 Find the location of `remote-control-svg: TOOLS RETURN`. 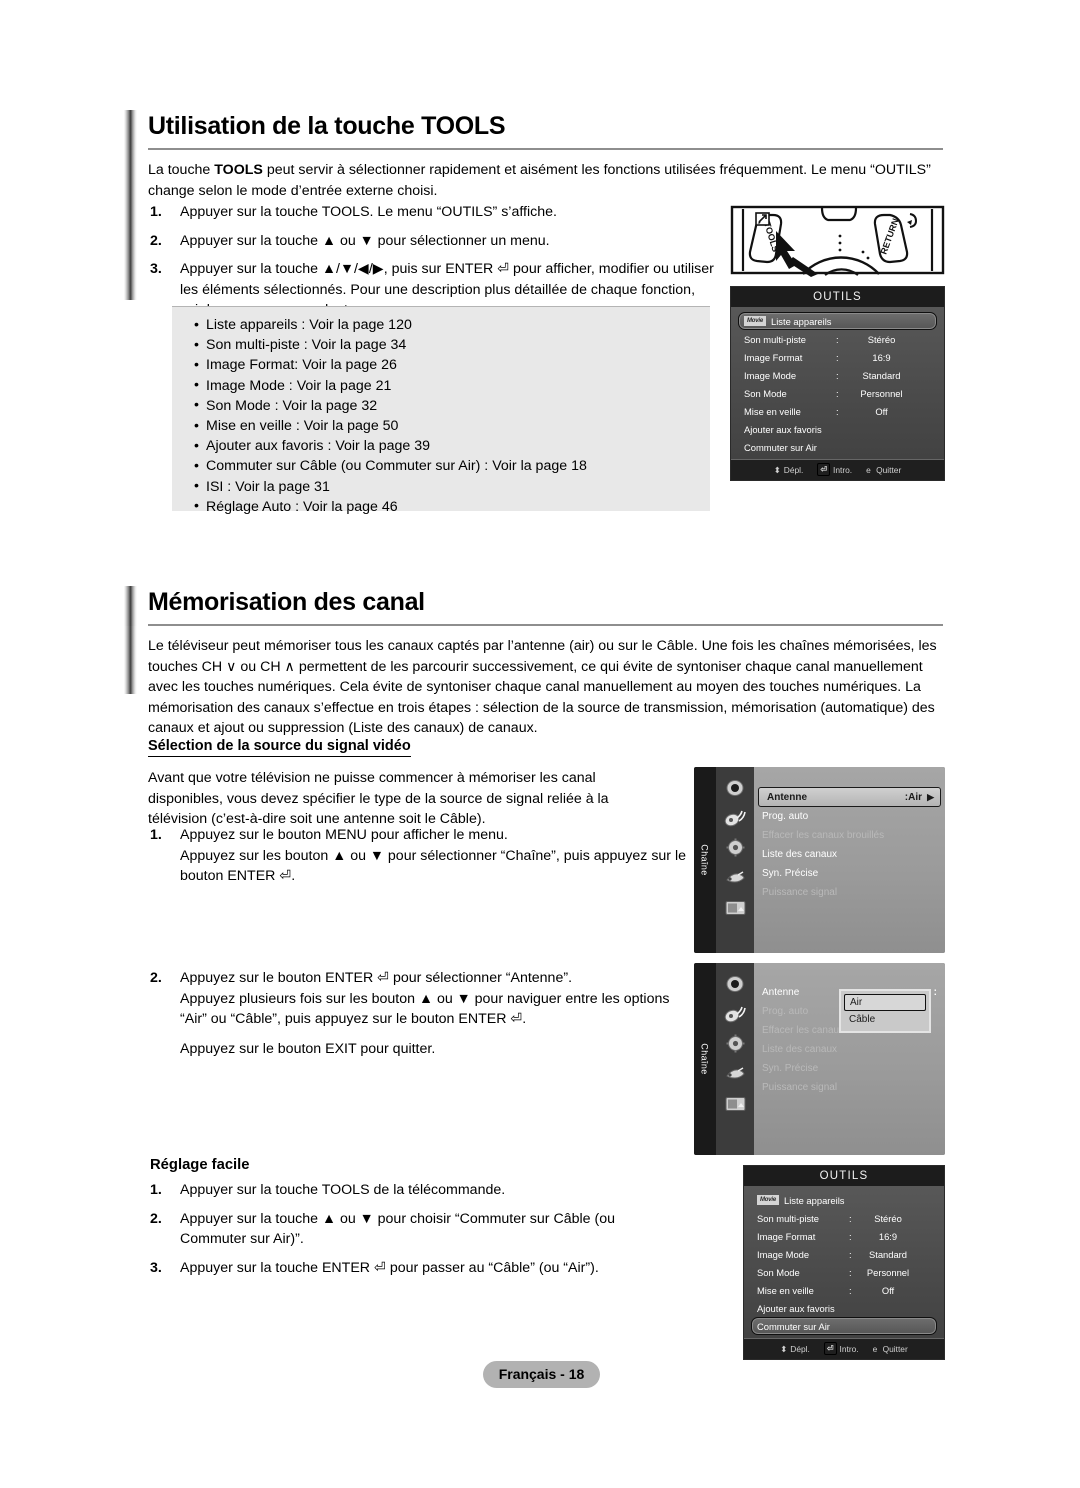

remote-control-svg: TOOLS RETURN is located at coordinates (837, 241).